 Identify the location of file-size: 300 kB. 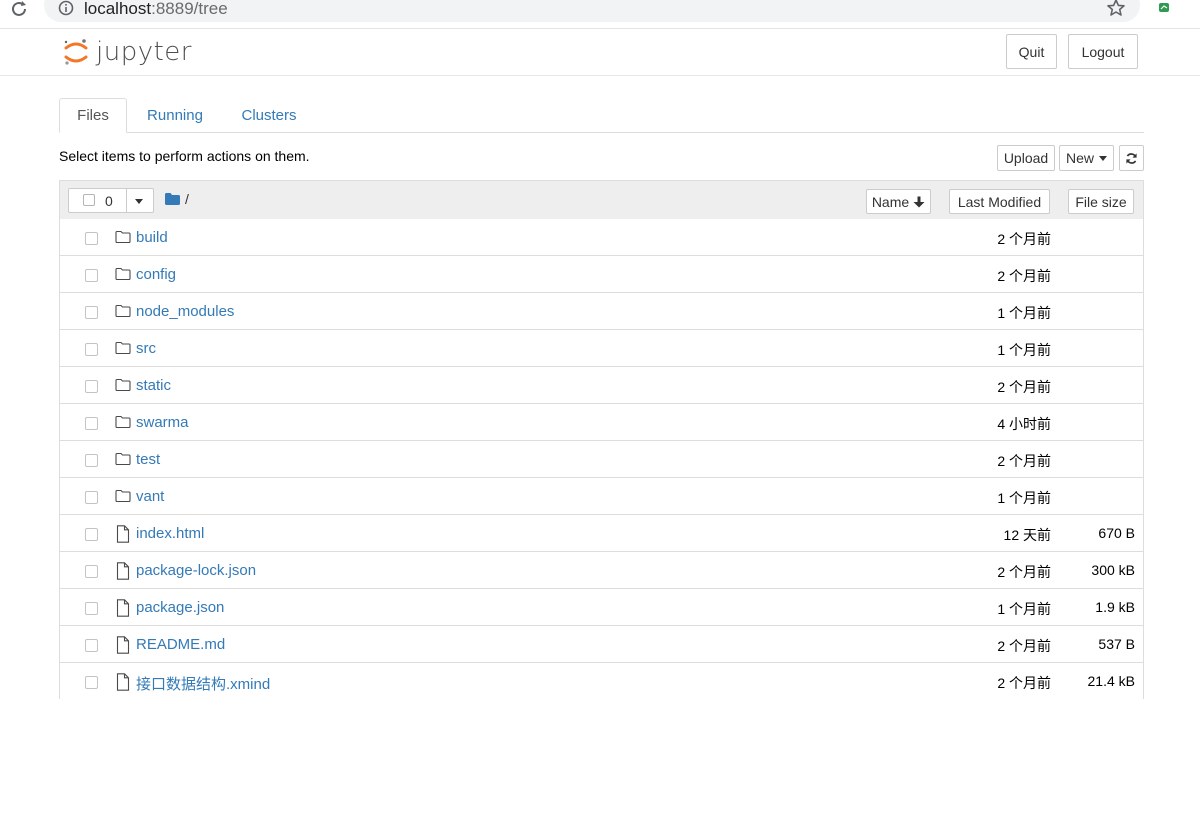
(1113, 570).